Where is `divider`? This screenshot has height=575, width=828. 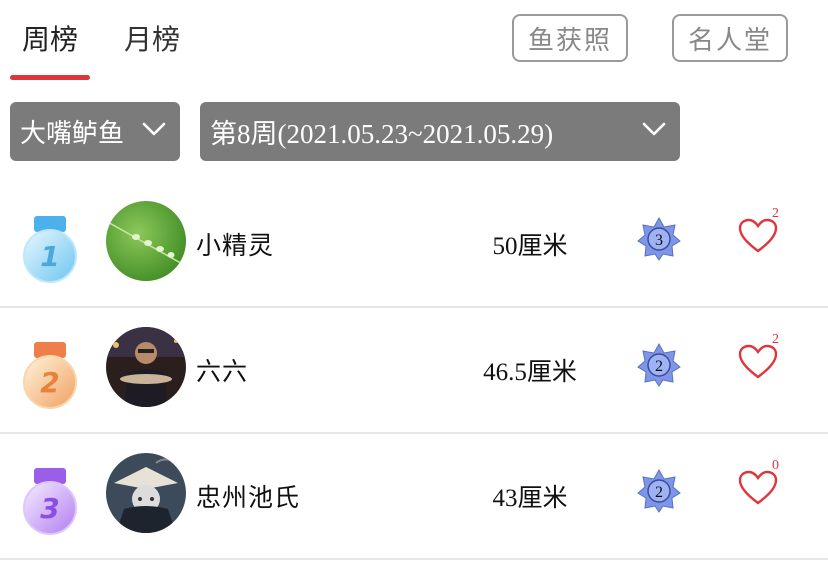 divider is located at coordinates (414, 559).